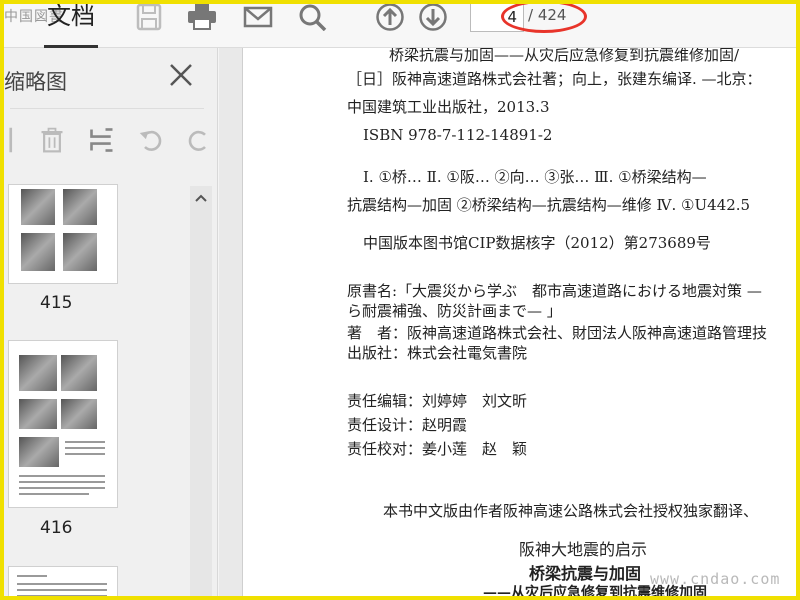 This screenshot has height=600, width=800. I want to click on thumbnail-page-number: 415, so click(56, 303).